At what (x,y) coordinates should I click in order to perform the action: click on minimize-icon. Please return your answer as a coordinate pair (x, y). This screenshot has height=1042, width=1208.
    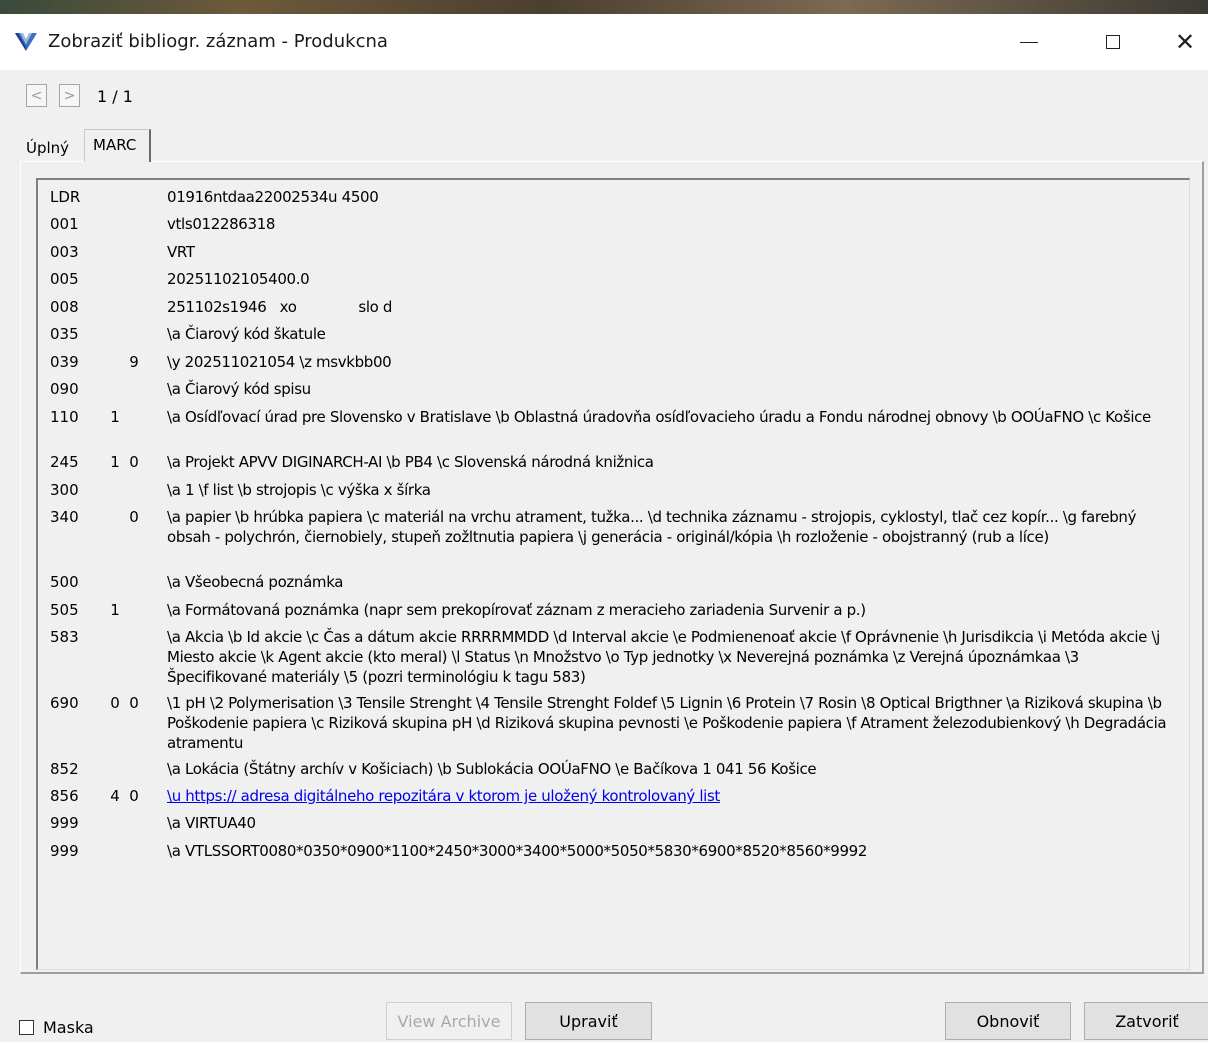
    Looking at the image, I should click on (1029, 42).